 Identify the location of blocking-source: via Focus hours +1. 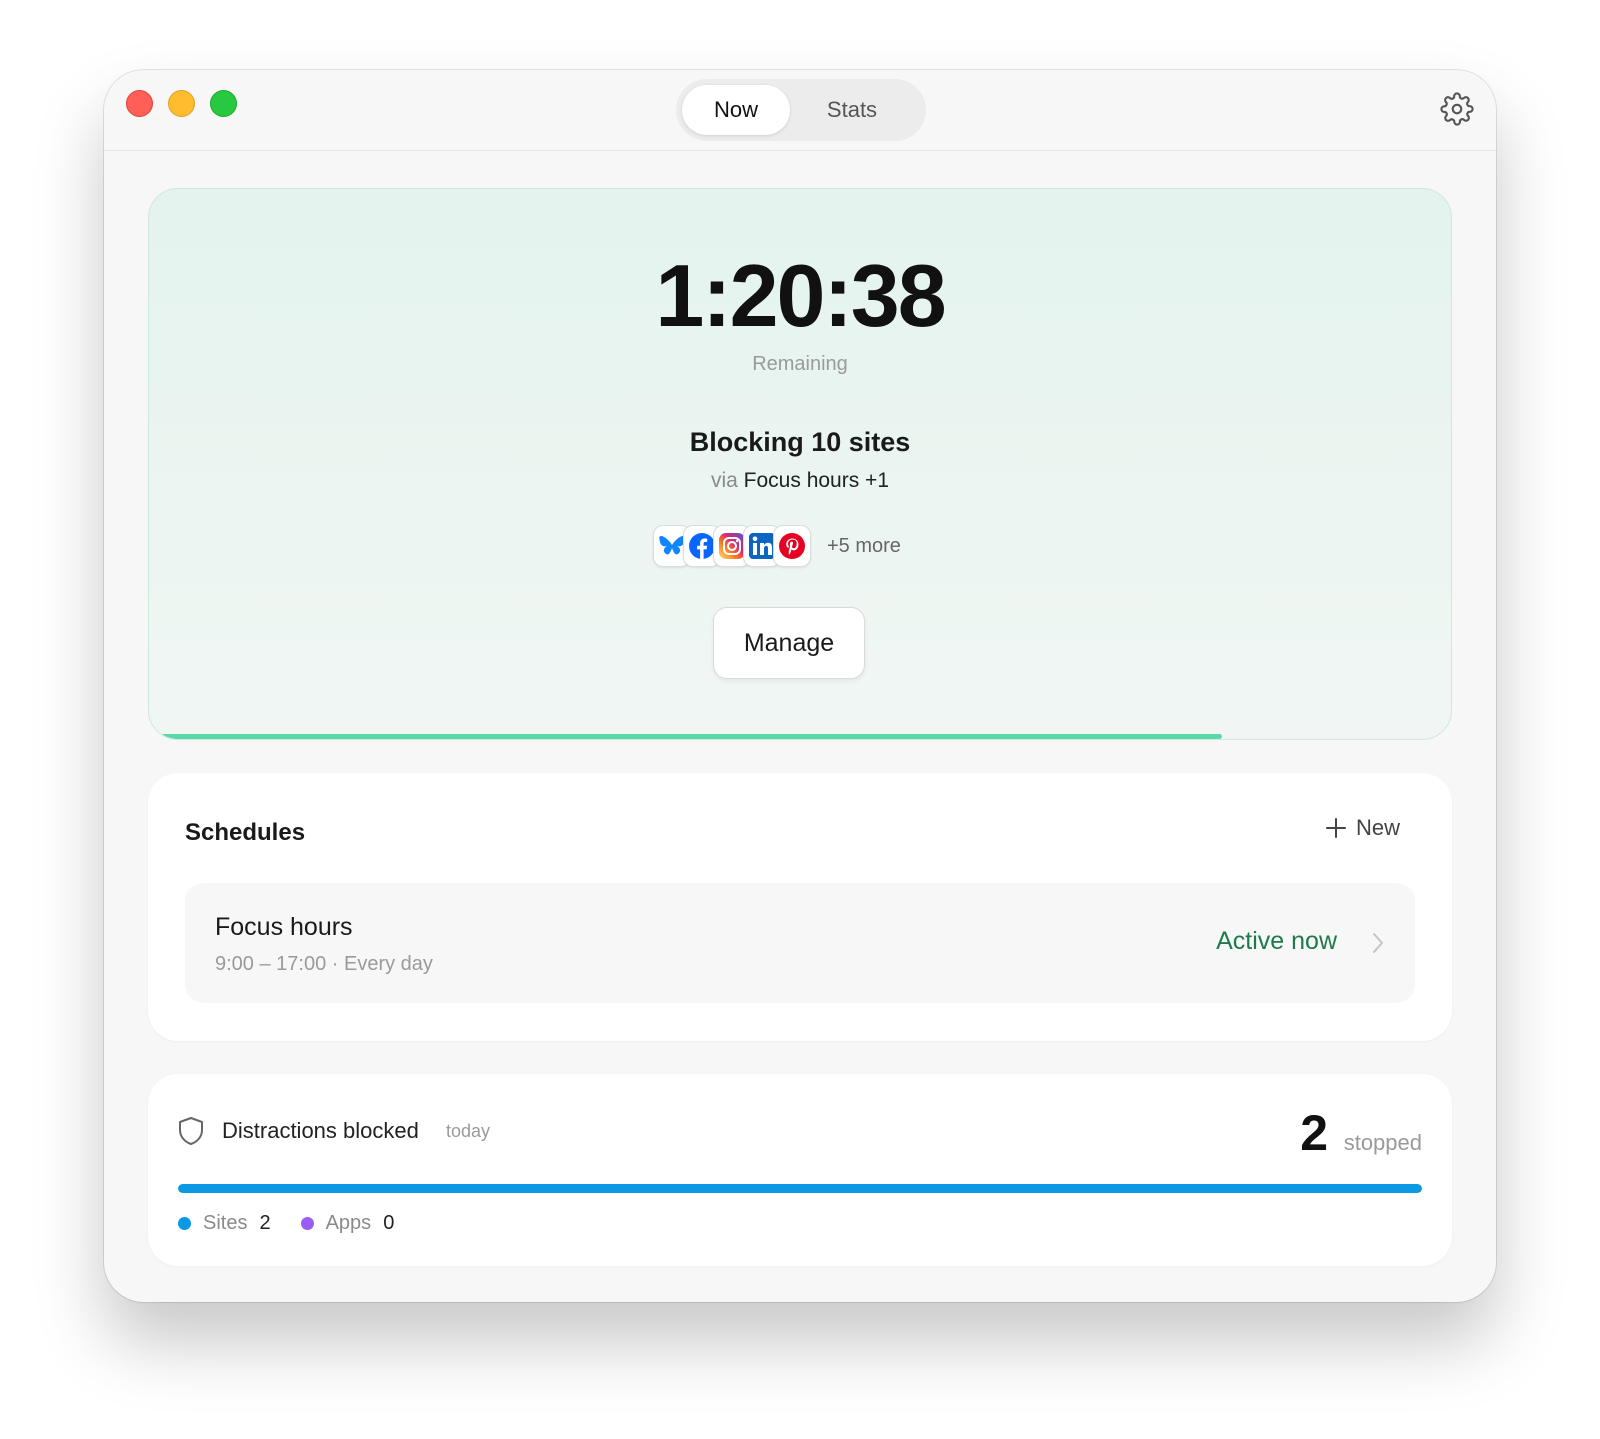
(800, 481).